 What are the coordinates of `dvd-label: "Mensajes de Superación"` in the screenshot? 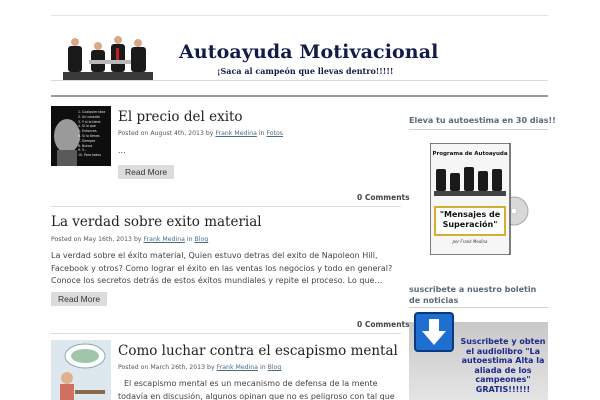 It's located at (470, 219).